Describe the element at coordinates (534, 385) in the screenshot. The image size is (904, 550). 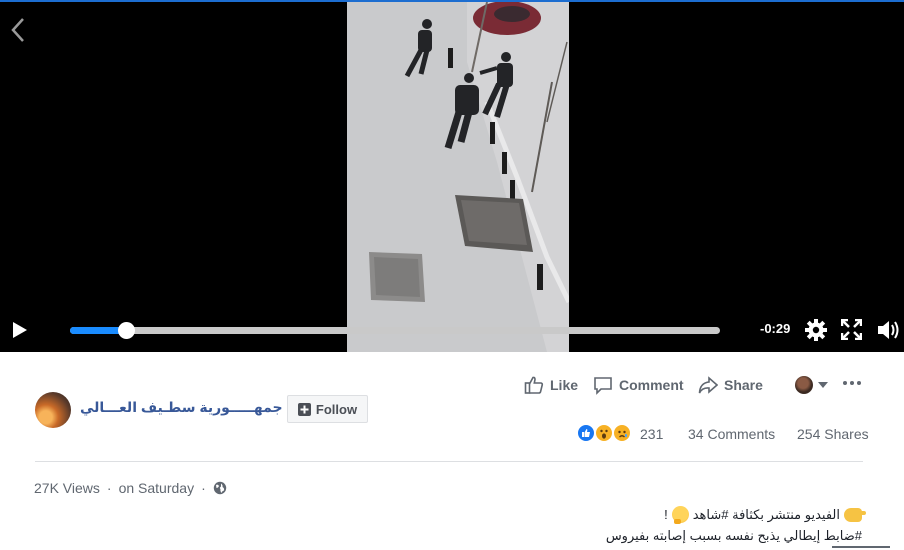
I see `thumbs-up-icon` at that location.